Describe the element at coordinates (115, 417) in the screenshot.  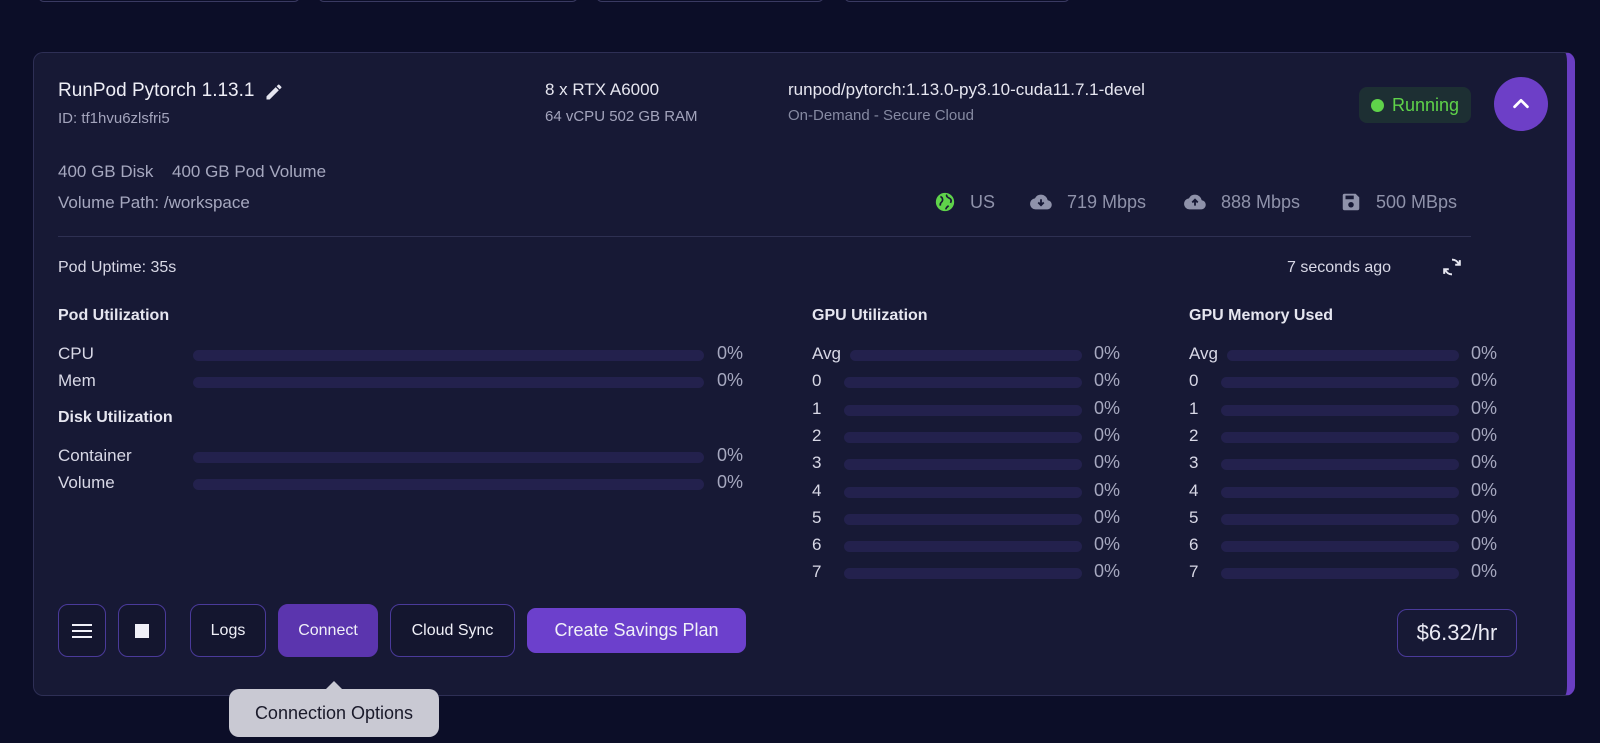
I see `disk-utilization-title: Disk Utilization` at that location.